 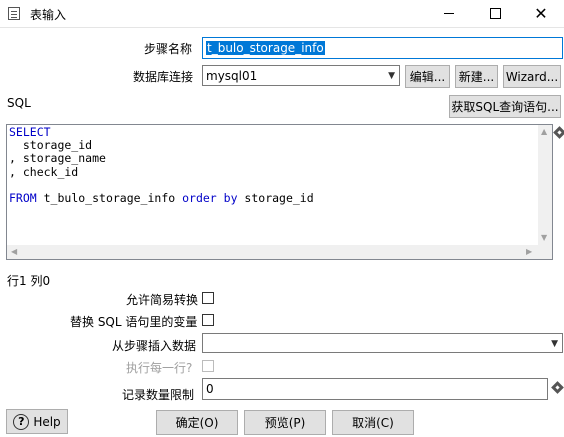 What do you see at coordinates (545, 185) in the screenshot?
I see `vertical-scrollbar: ▲ ▼` at bounding box center [545, 185].